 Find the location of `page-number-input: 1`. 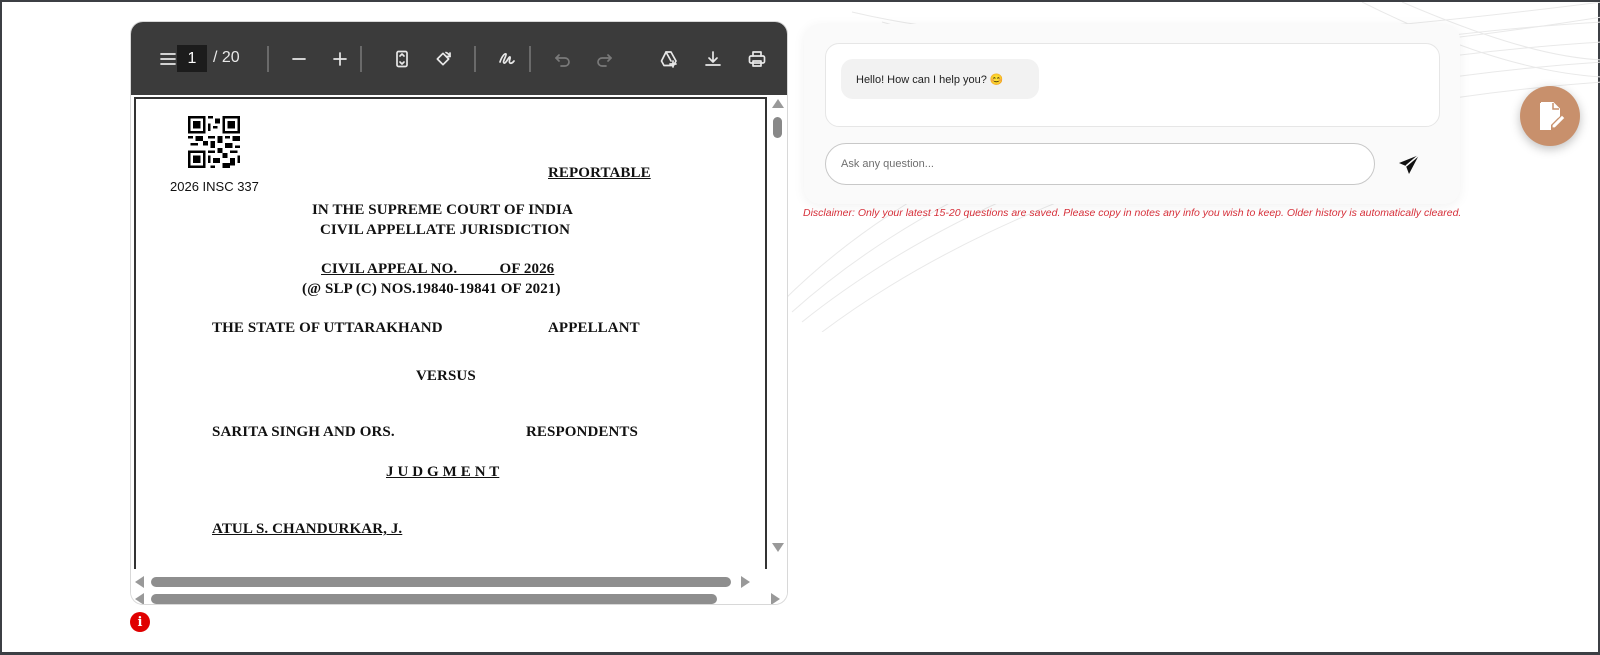

page-number-input: 1 is located at coordinates (192, 58).